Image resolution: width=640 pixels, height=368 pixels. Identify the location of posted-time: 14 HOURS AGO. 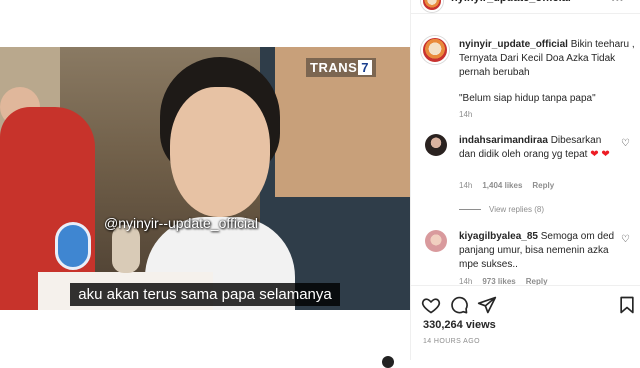
(451, 341).